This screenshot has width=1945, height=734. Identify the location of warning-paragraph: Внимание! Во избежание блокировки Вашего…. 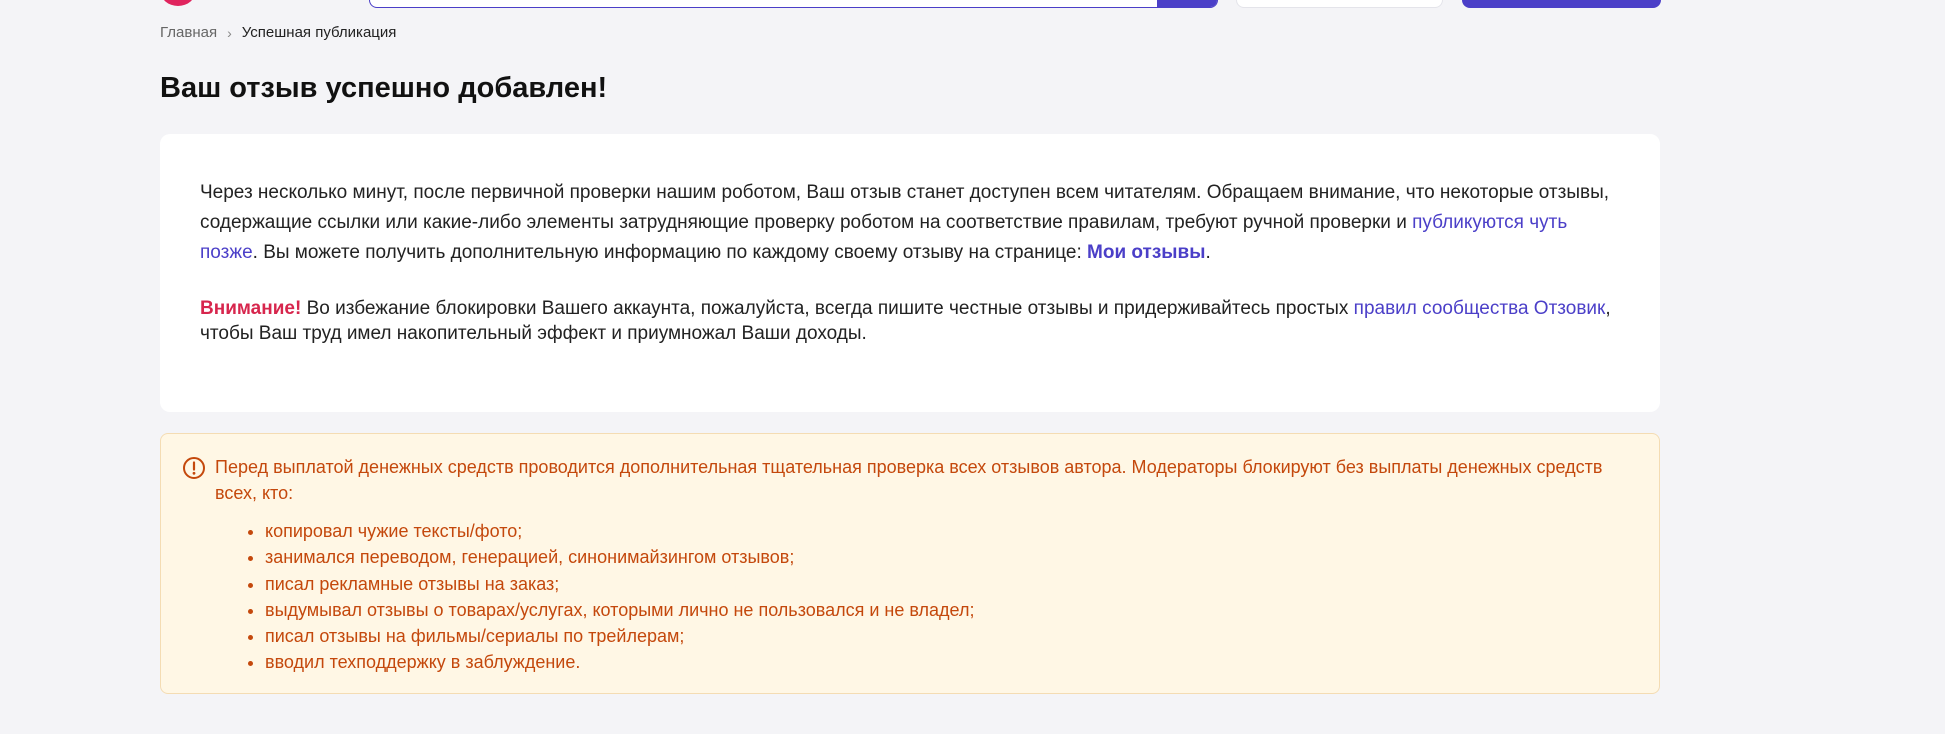
(910, 321).